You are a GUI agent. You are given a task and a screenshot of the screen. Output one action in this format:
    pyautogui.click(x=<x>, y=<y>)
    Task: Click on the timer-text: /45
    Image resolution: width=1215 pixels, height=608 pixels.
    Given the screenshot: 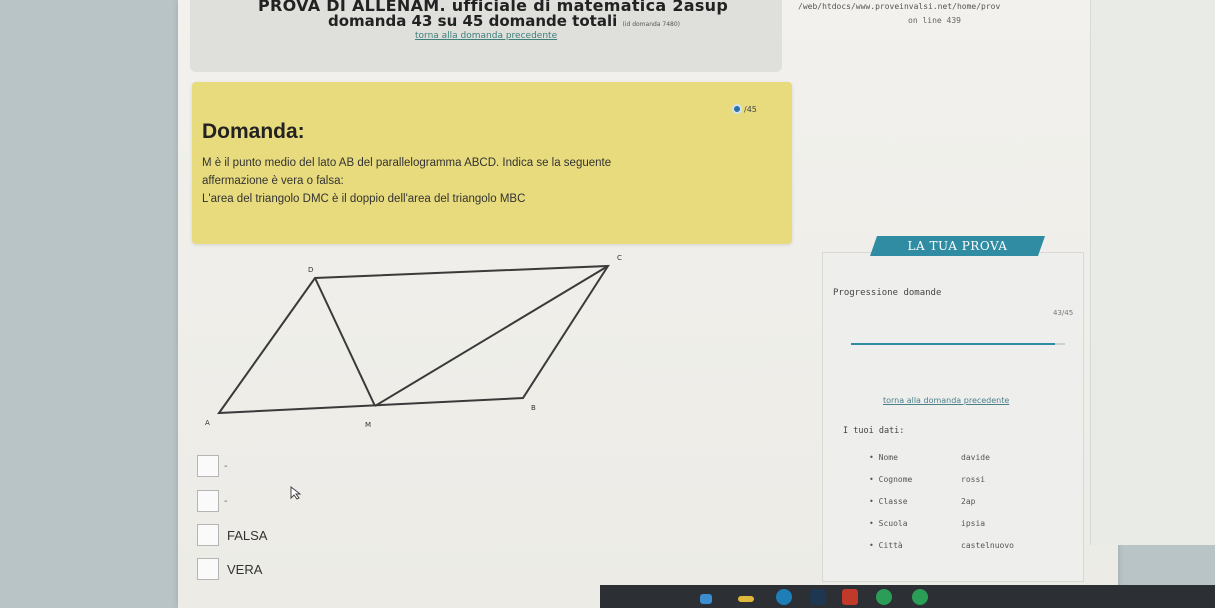 What is the action you would take?
    pyautogui.click(x=750, y=109)
    